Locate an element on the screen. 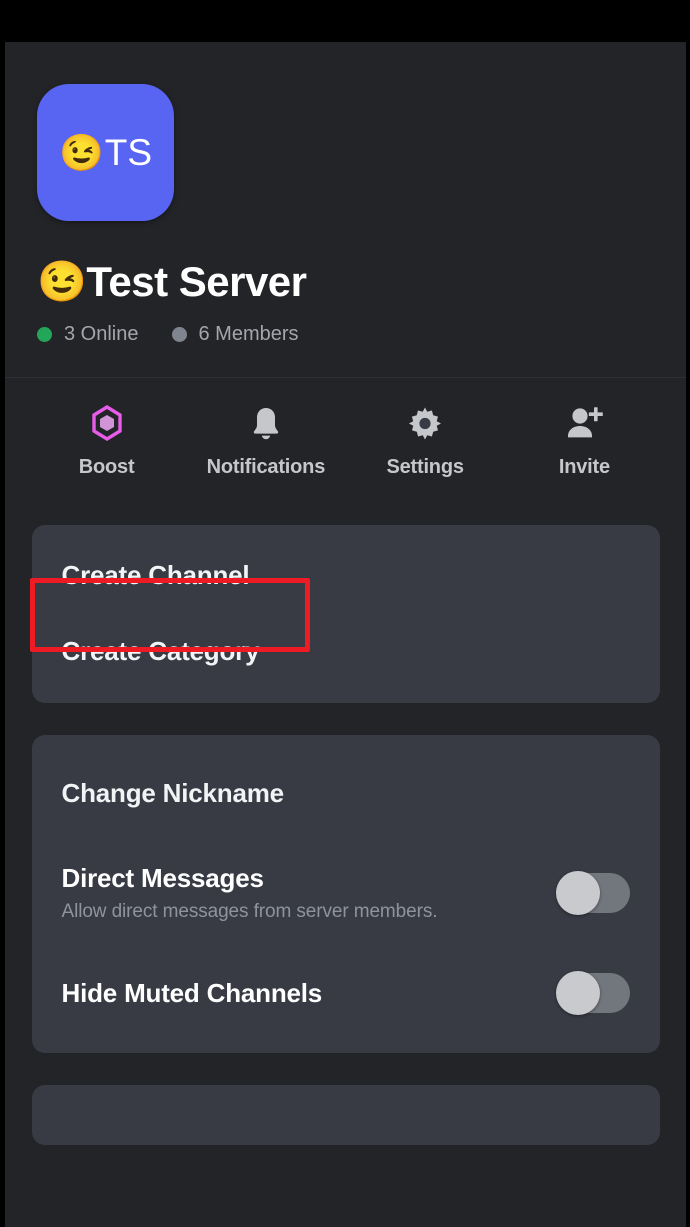  action-notifications-label: Notifications is located at coordinates (266, 467).